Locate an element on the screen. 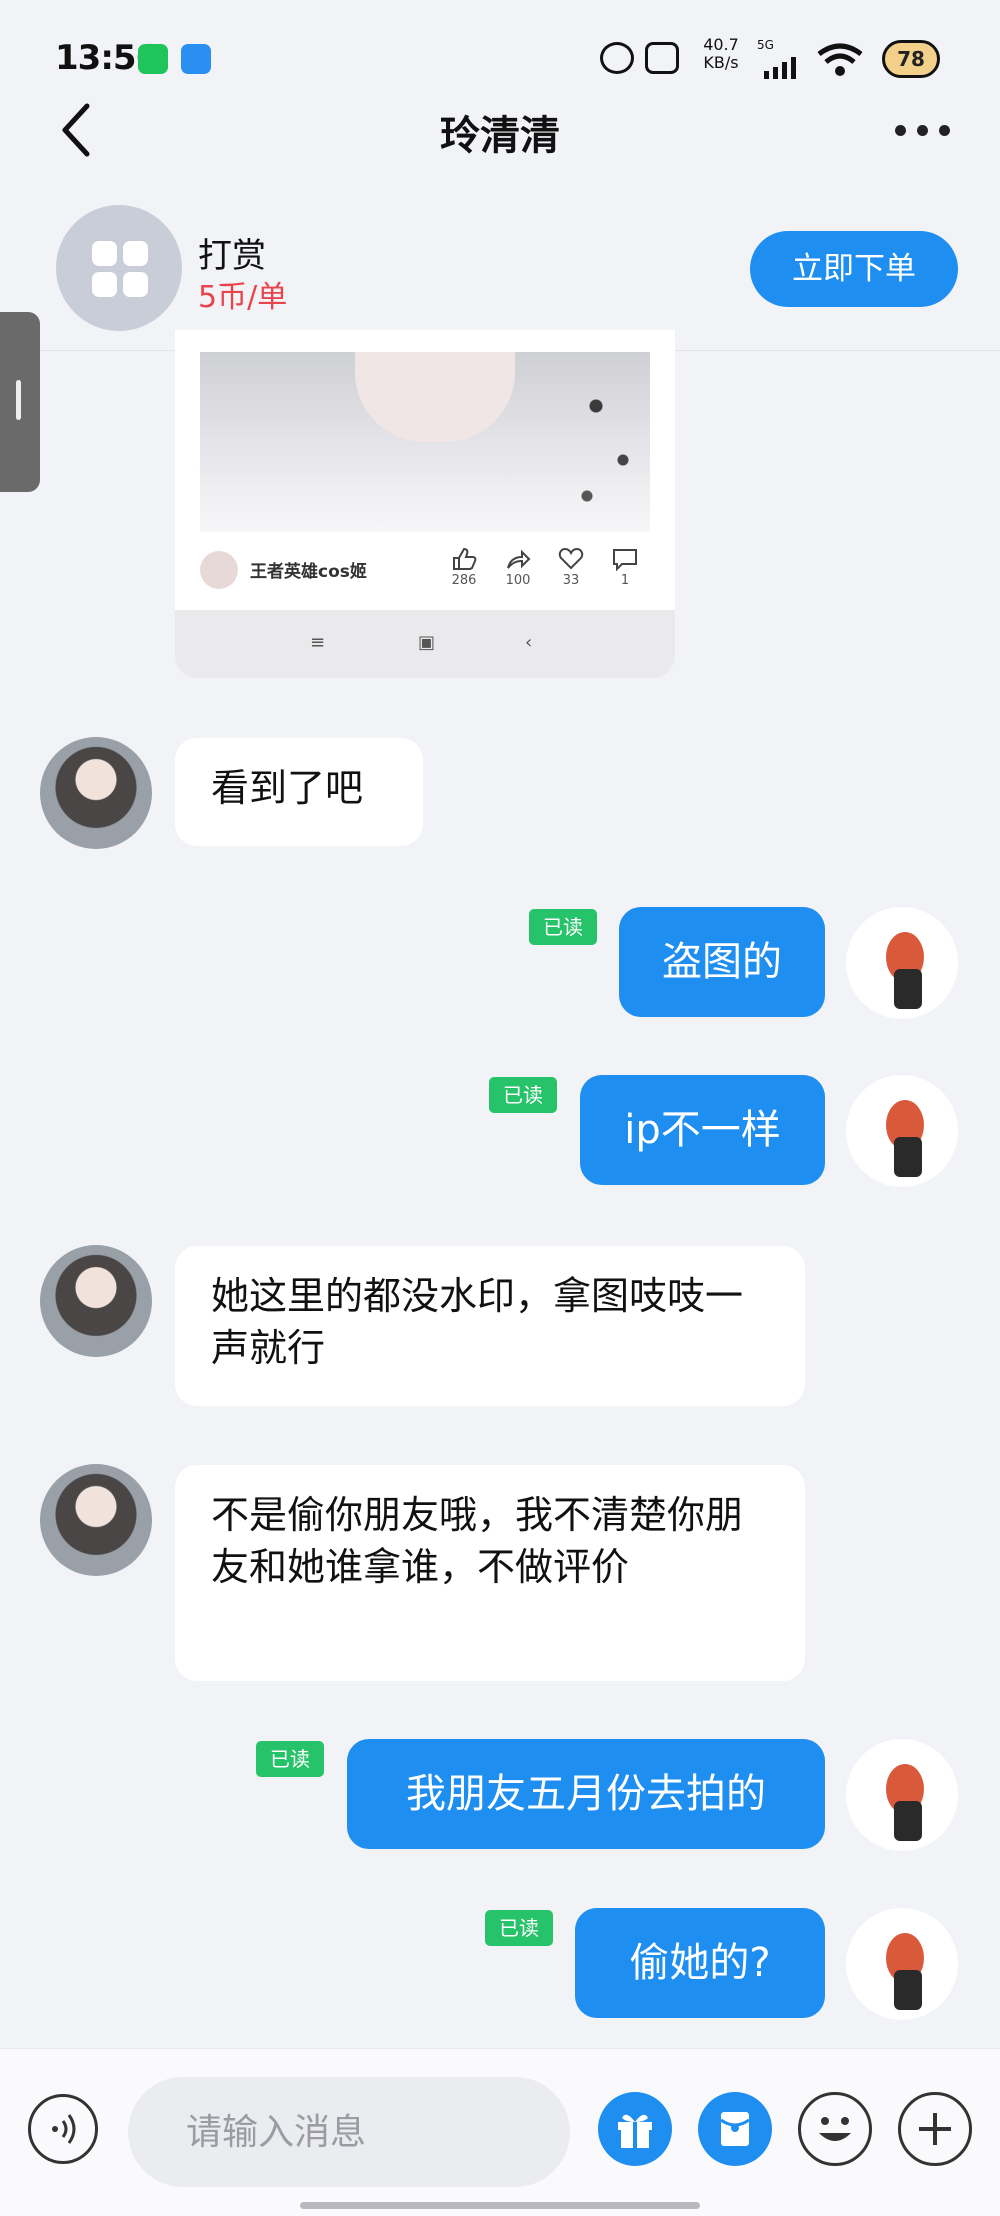  chat-title: 玲清清 is located at coordinates (500, 136).